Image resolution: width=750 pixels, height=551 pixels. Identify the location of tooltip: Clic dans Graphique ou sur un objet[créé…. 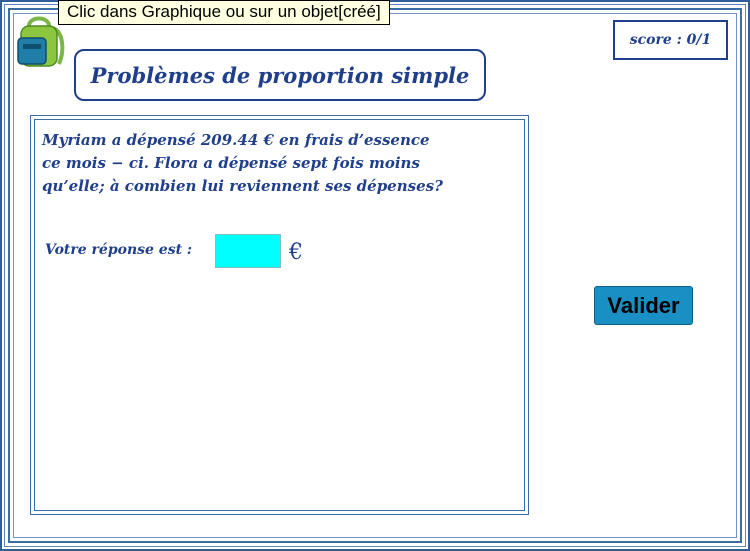
(224, 12).